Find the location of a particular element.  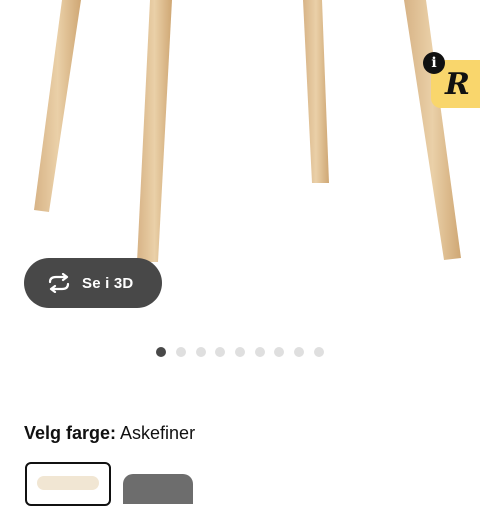

color-swatch is located at coordinates (158, 489).